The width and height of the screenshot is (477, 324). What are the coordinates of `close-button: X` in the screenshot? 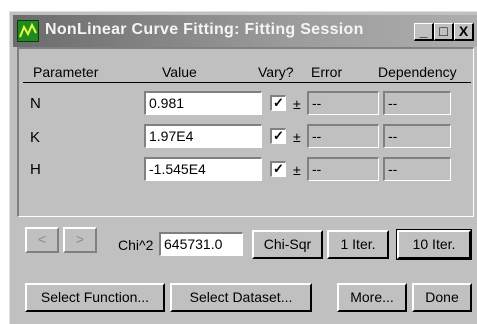 It's located at (464, 32).